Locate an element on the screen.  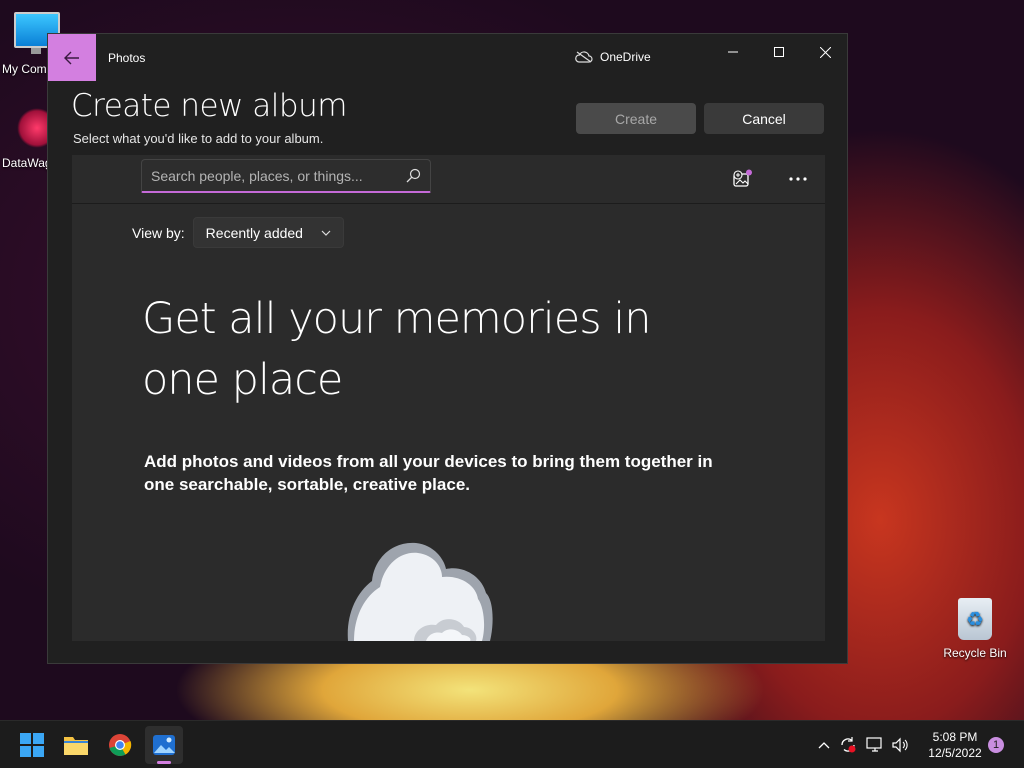
cancel-button: Cancel is located at coordinates (764, 118).